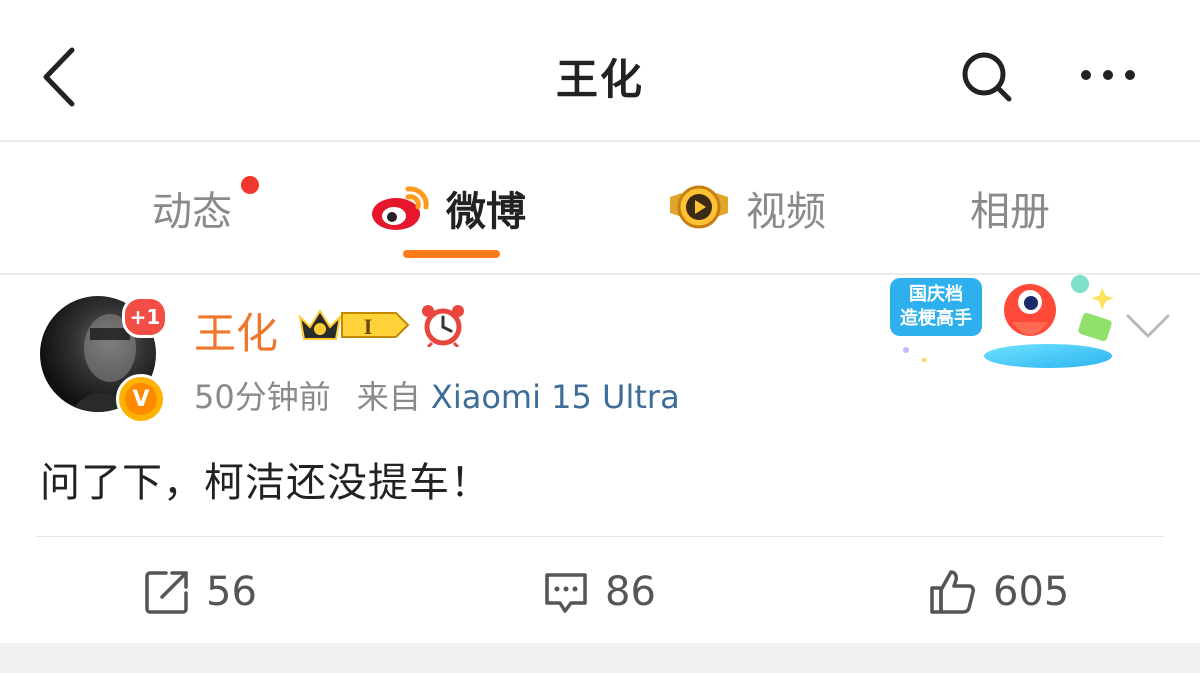 This screenshot has width=1200, height=673. I want to click on author-name: 王化, so click(236, 330).